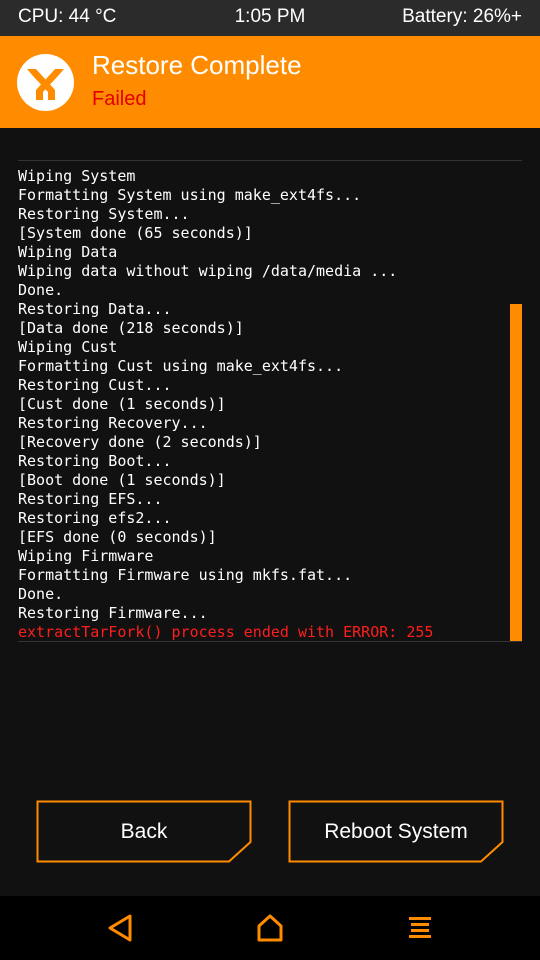  Describe the element at coordinates (131, 328) in the screenshot. I see `console-line: [Data done (218 seconds)]` at that location.